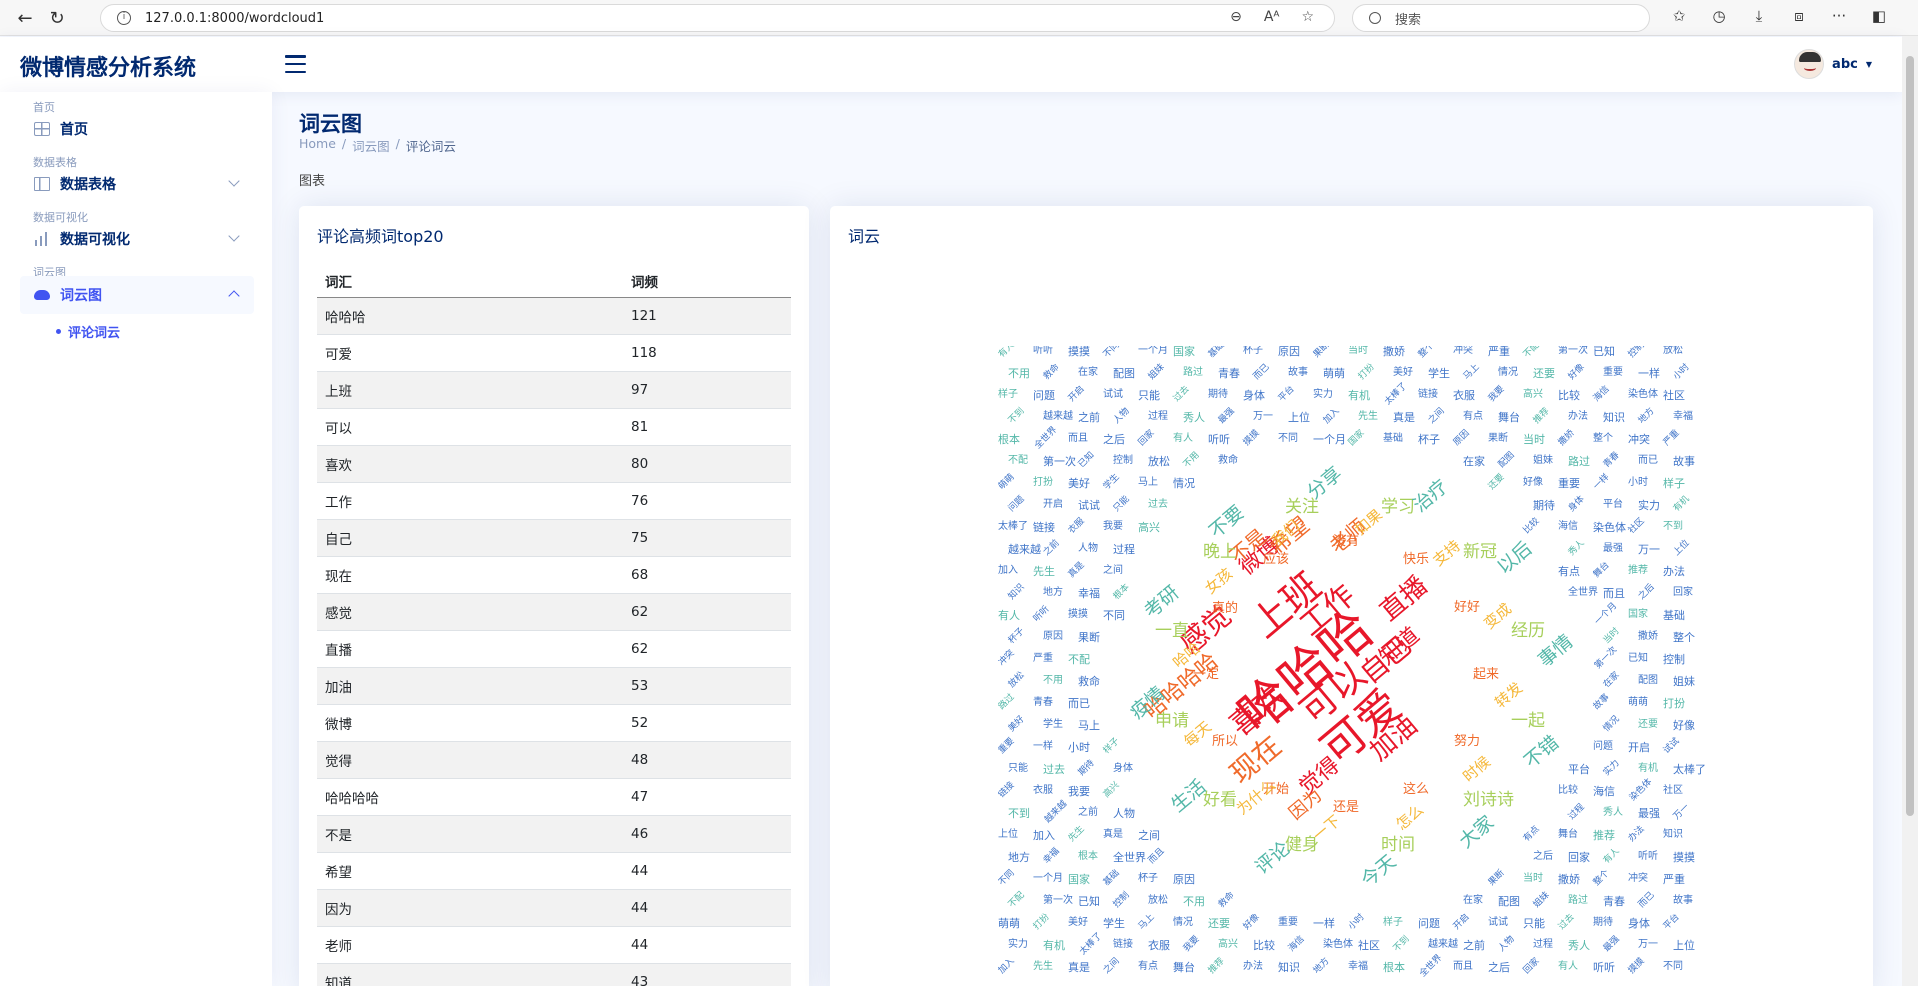 The height and width of the screenshot is (986, 1918). I want to click on cloud-word: 打扮, so click(1041, 922).